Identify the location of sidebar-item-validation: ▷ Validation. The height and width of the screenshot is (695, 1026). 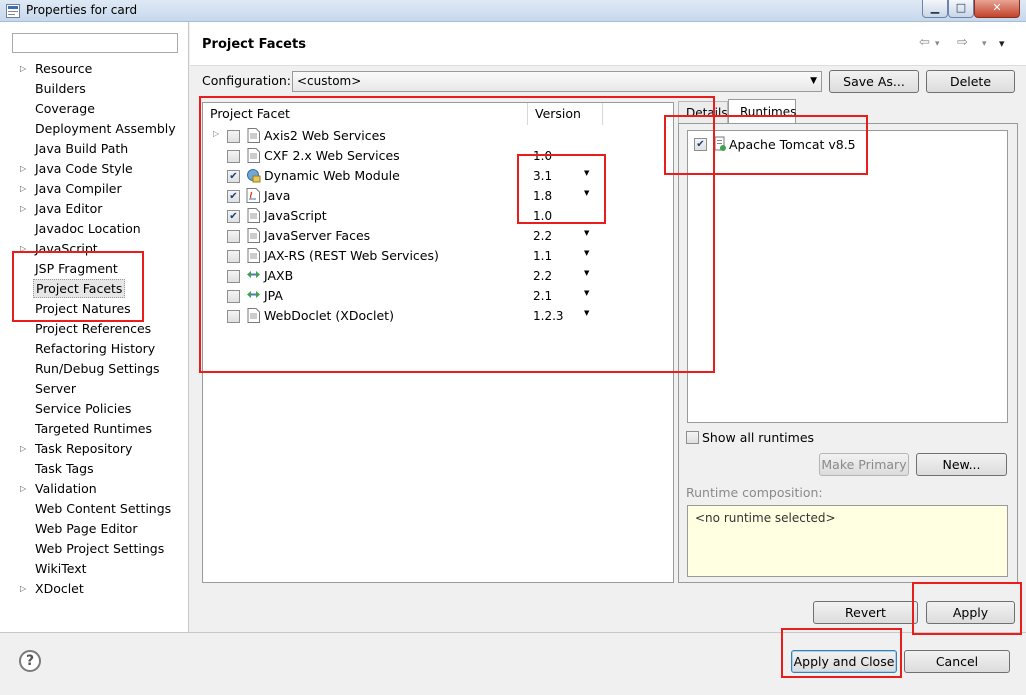
(94, 489).